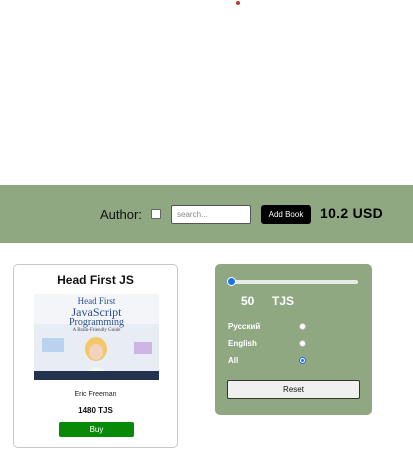 The width and height of the screenshot is (413, 460). Describe the element at coordinates (96, 429) in the screenshot. I see `buy-button: Buy` at that location.